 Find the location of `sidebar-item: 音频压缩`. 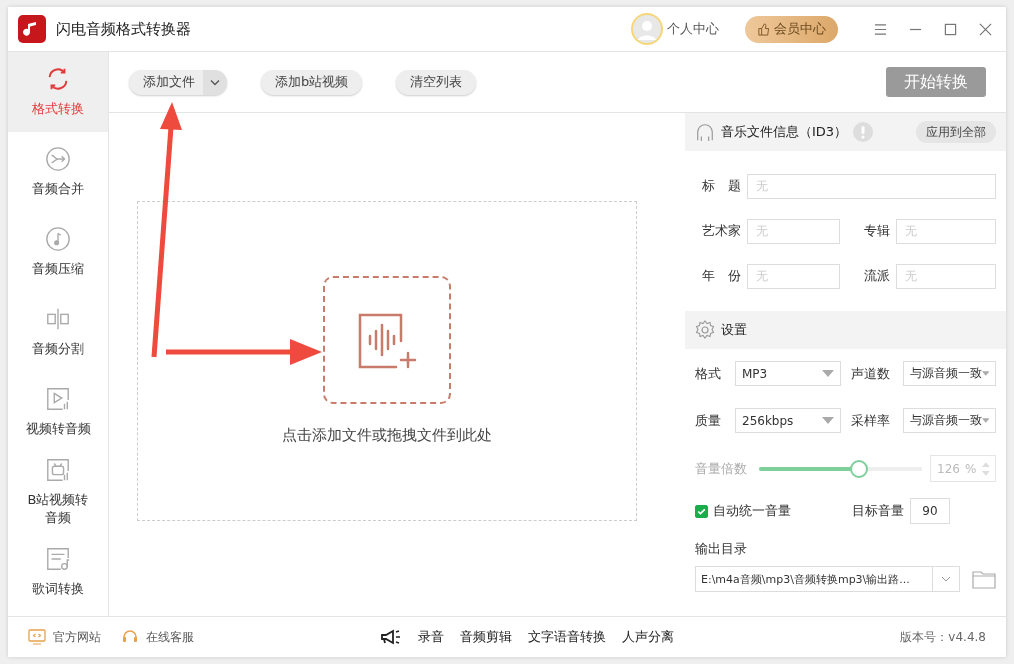

sidebar-item: 音频压缩 is located at coordinates (58, 252).